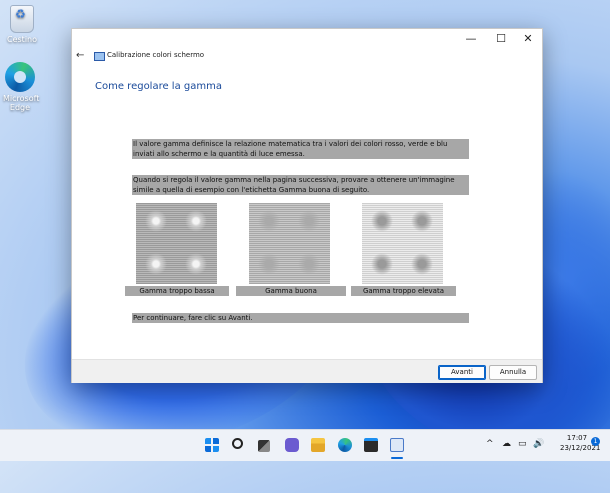 This screenshot has width=610, height=493. I want to click on task-view-icon, so click(264, 446).